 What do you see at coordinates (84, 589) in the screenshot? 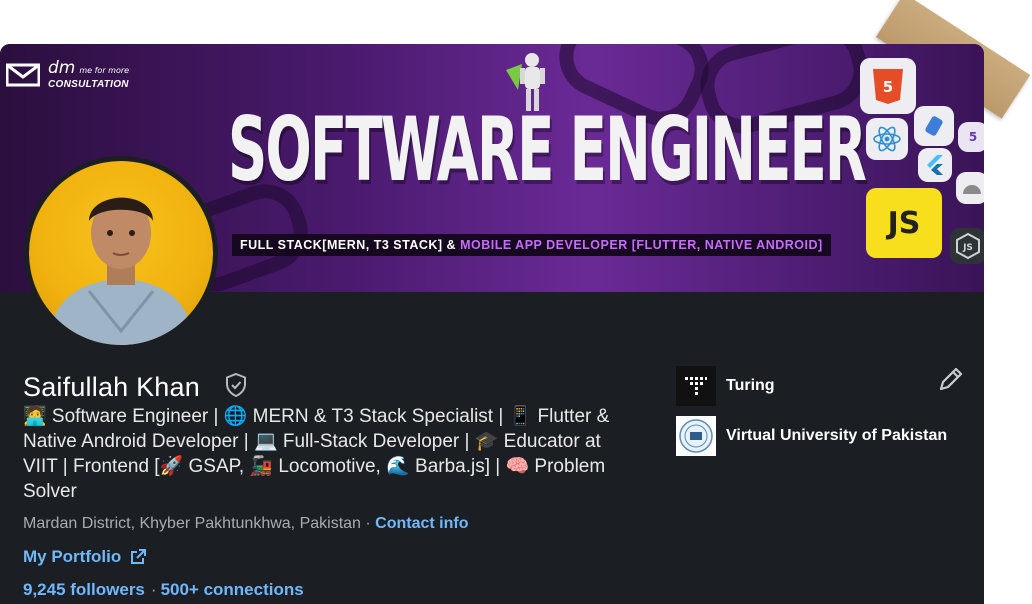
I see `followers-link: 9,245 followers` at bounding box center [84, 589].